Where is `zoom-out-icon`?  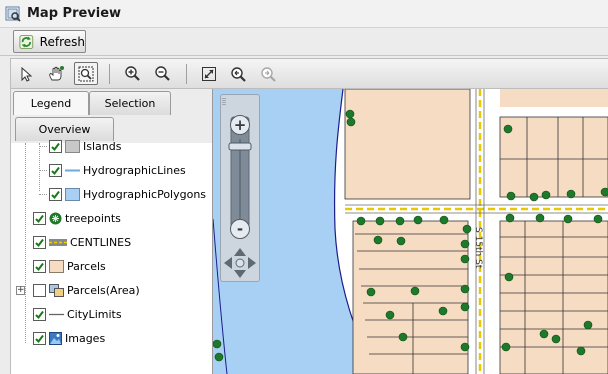 zoom-out-icon is located at coordinates (162, 73).